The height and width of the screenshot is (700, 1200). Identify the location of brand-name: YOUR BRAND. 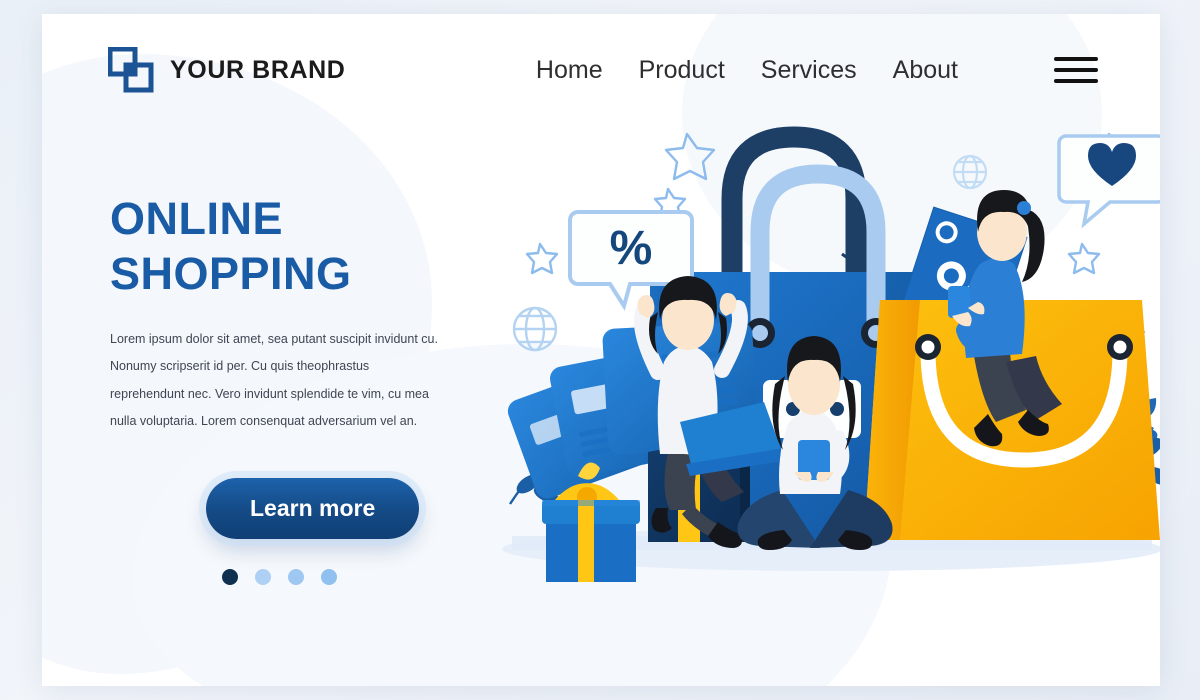
(258, 69).